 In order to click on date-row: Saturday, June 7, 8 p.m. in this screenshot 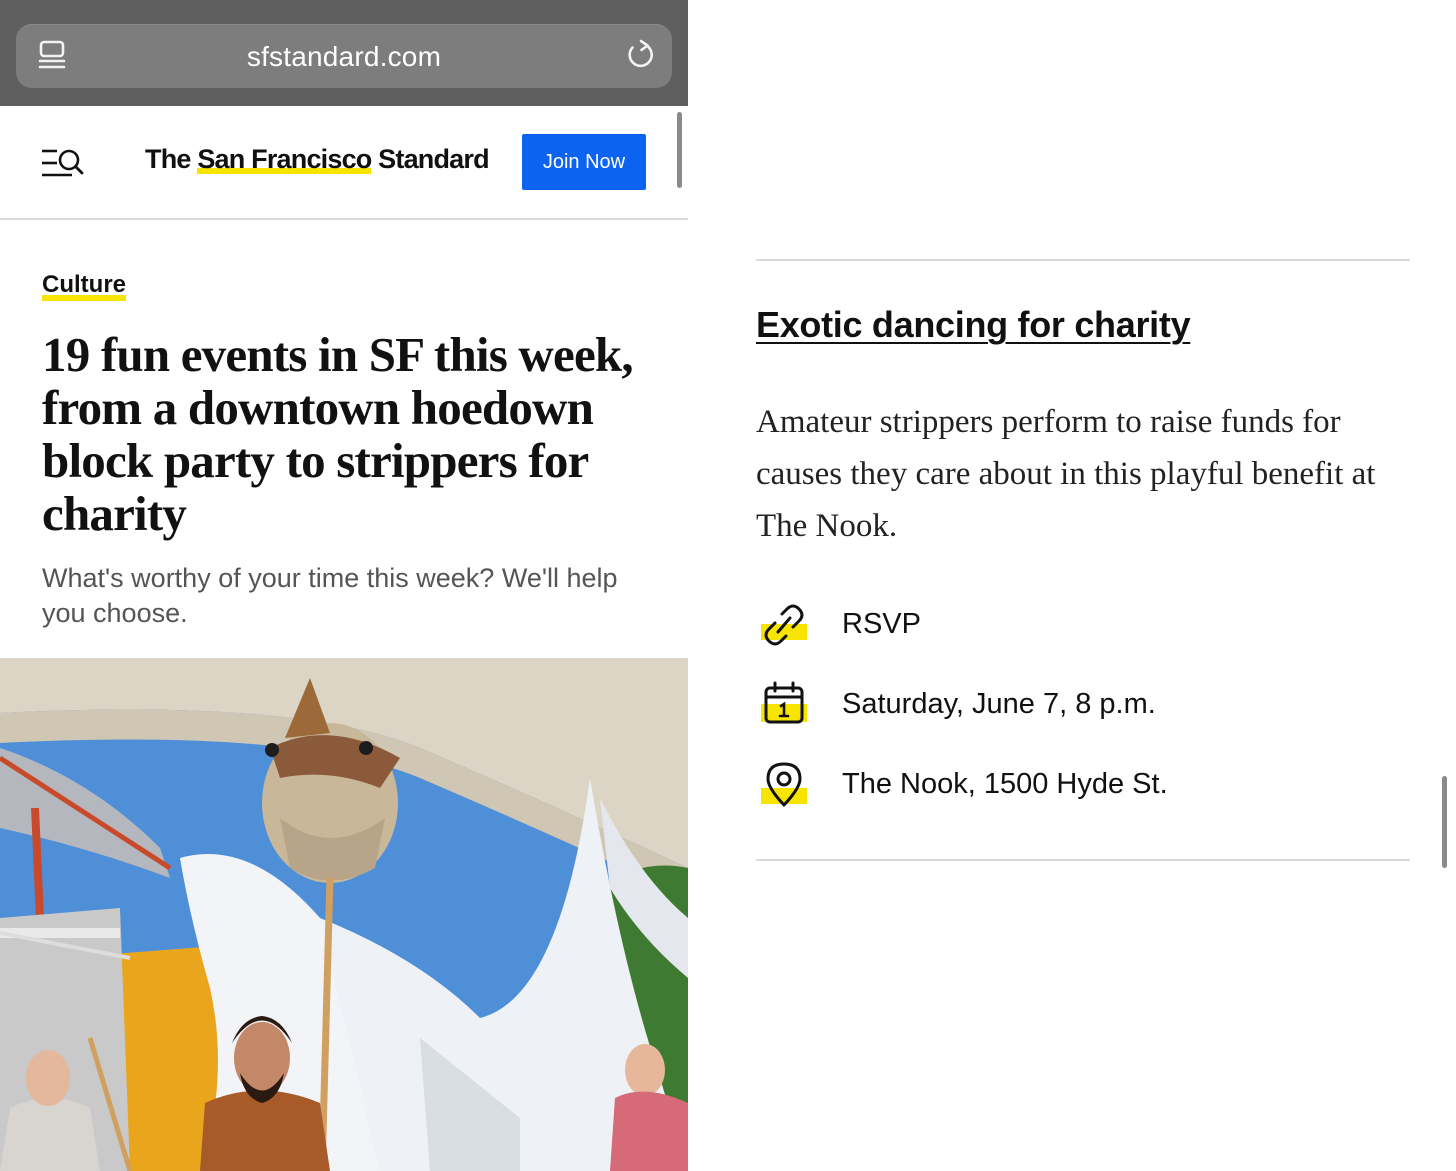, I will do `click(1070, 705)`.